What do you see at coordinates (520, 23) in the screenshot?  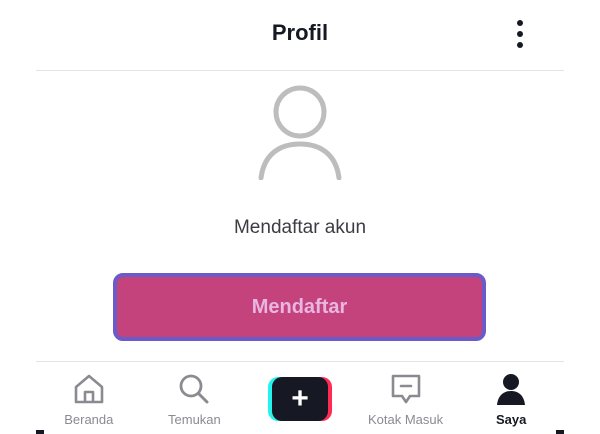 I see `more-vertical-icon` at bounding box center [520, 23].